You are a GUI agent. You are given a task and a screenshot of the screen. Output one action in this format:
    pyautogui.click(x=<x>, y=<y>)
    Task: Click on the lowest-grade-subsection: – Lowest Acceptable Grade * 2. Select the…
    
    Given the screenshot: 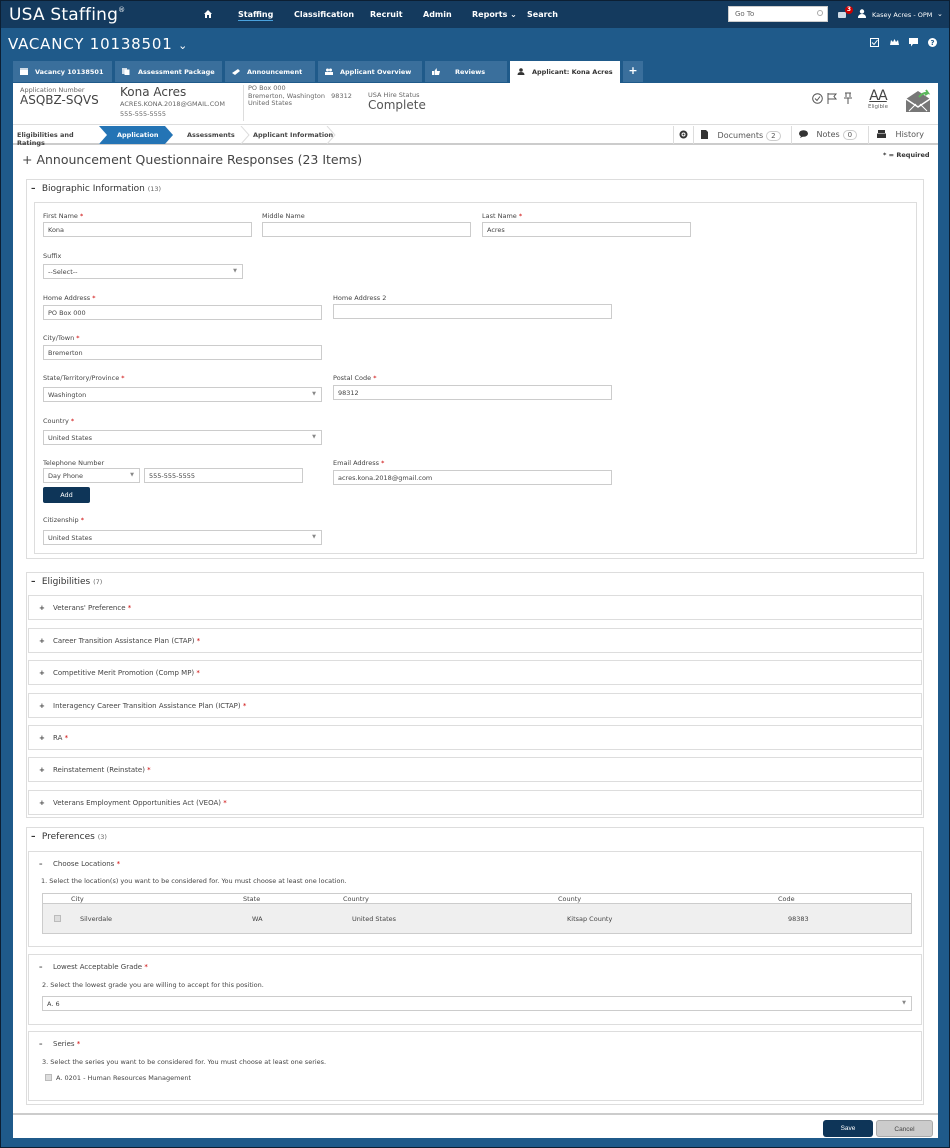 What is the action you would take?
    pyautogui.click(x=475, y=989)
    